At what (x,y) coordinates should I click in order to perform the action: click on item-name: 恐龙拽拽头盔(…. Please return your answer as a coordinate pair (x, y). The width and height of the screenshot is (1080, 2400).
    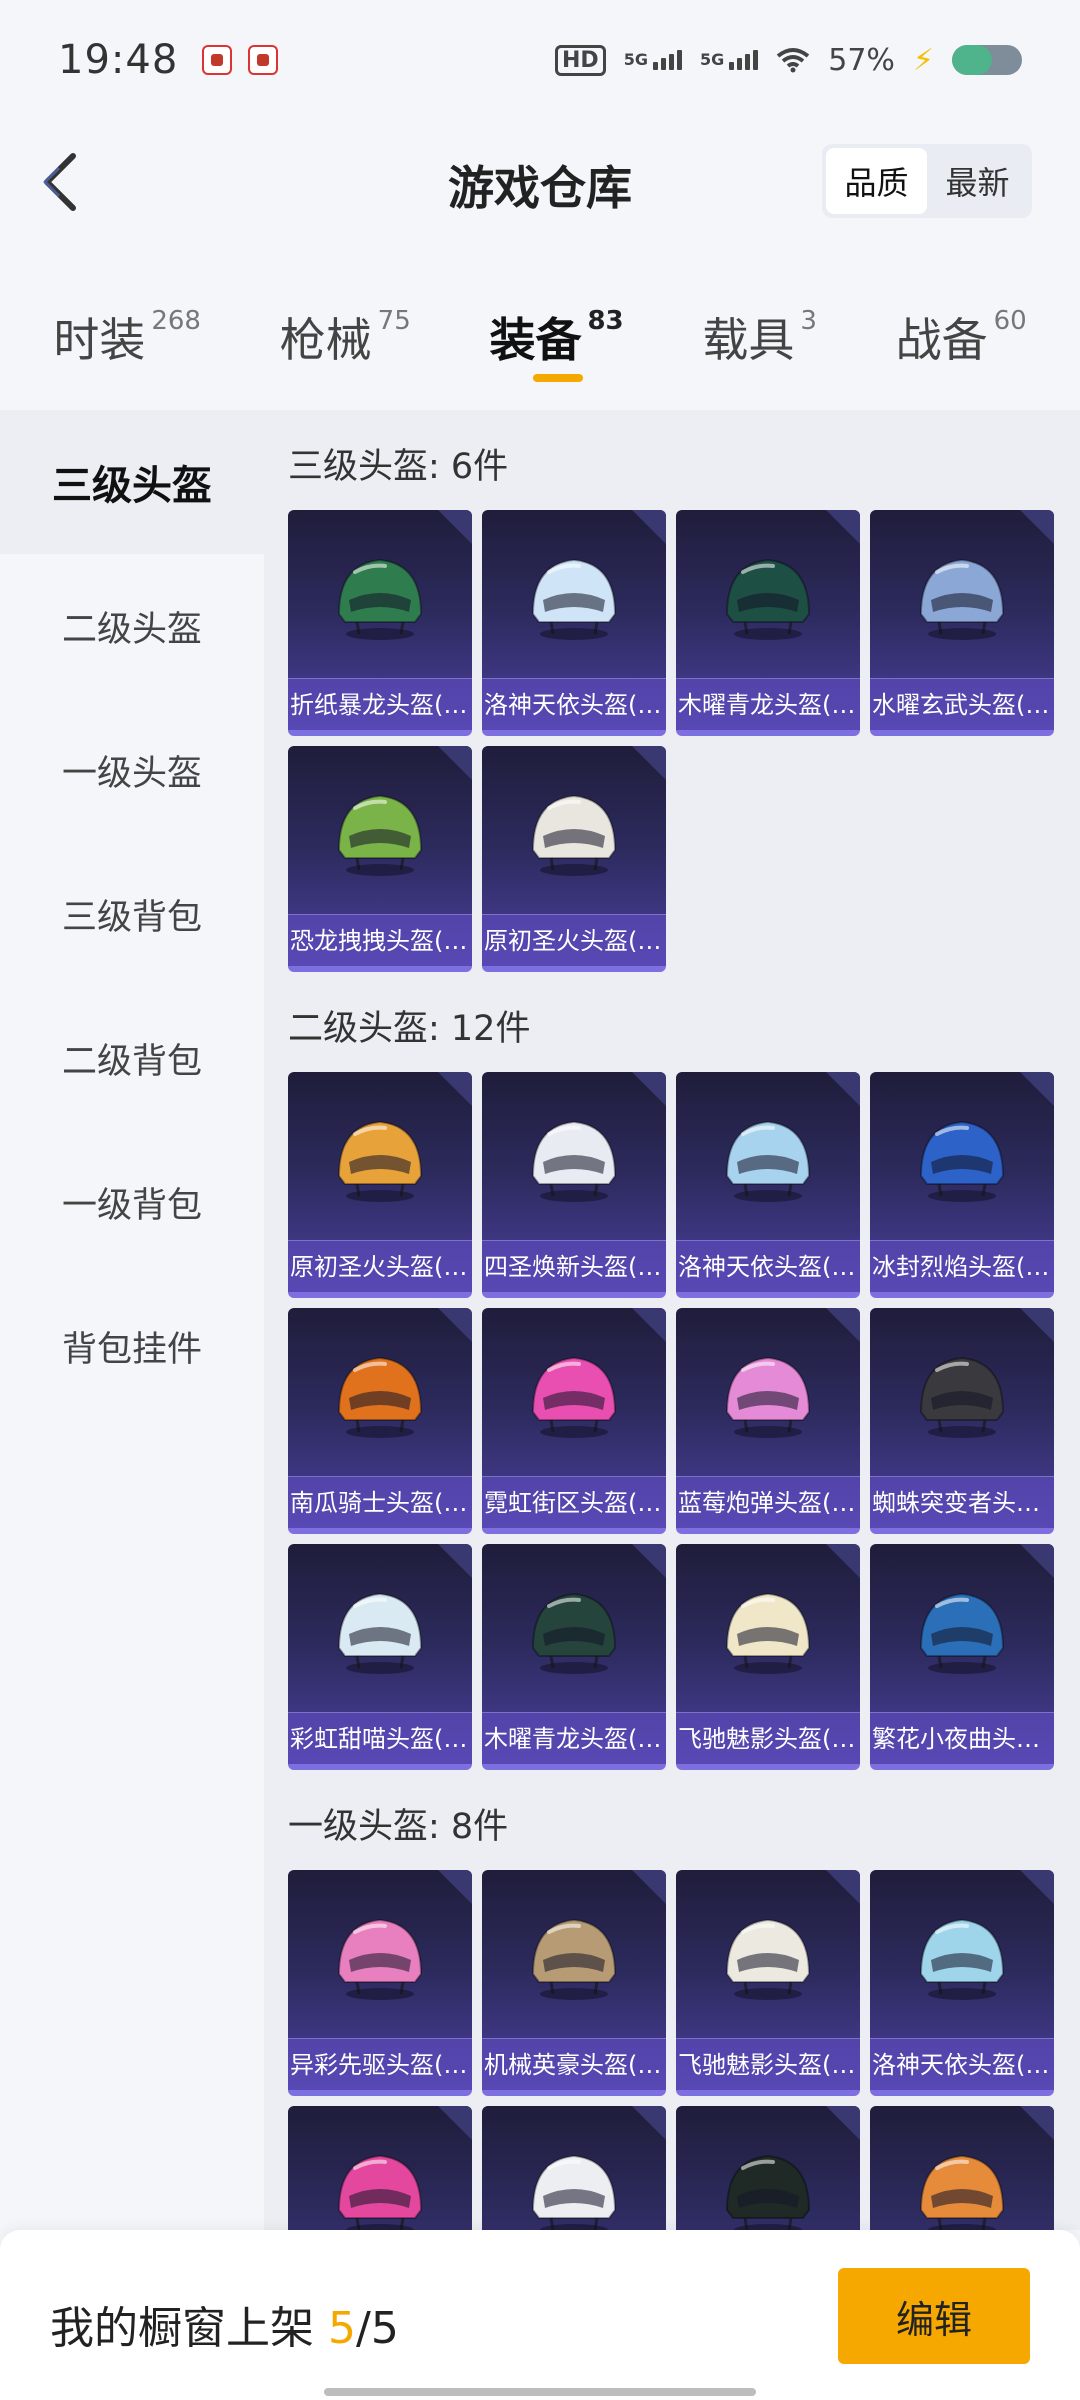
    Looking at the image, I should click on (380, 940).